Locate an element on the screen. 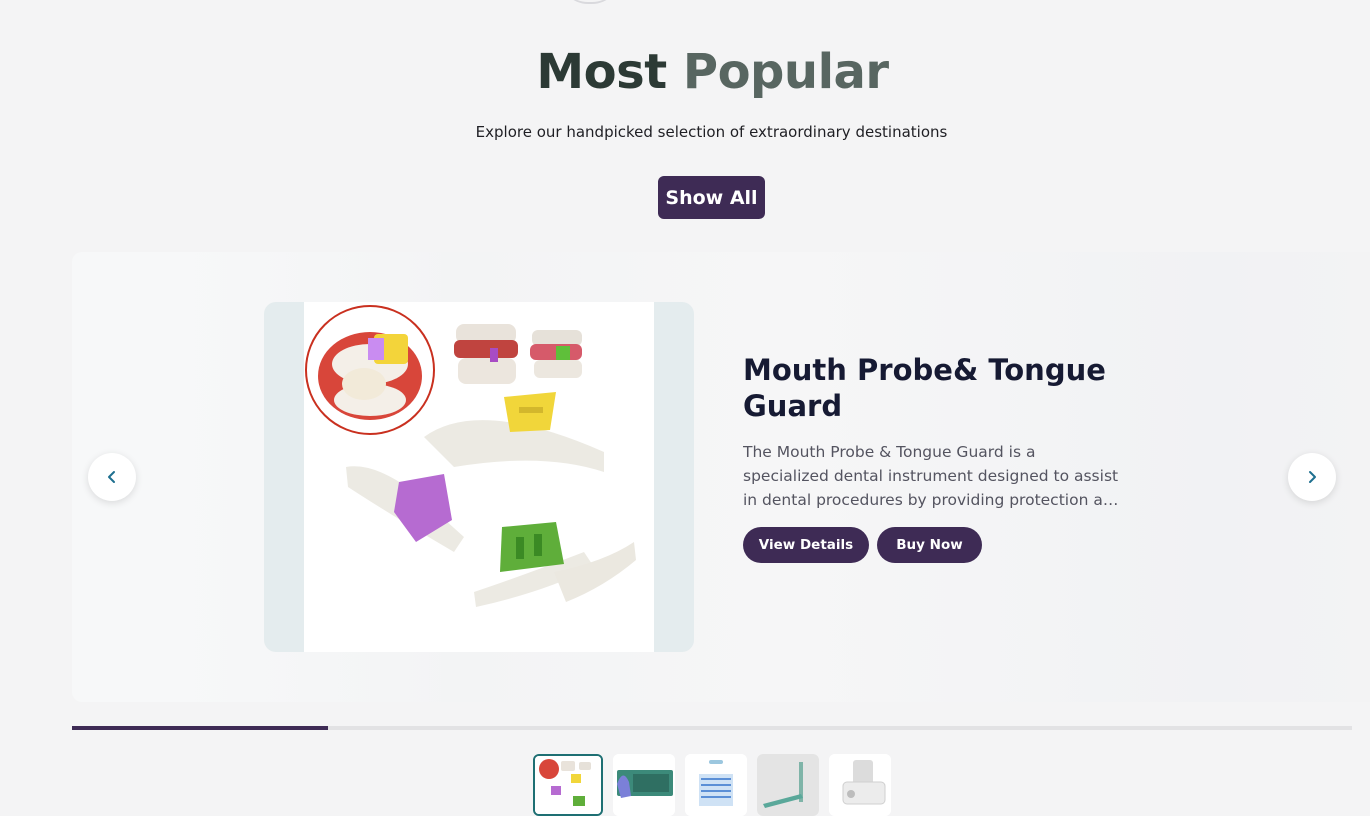  mouth-probe-thumbnail-icon is located at coordinates (568, 785).